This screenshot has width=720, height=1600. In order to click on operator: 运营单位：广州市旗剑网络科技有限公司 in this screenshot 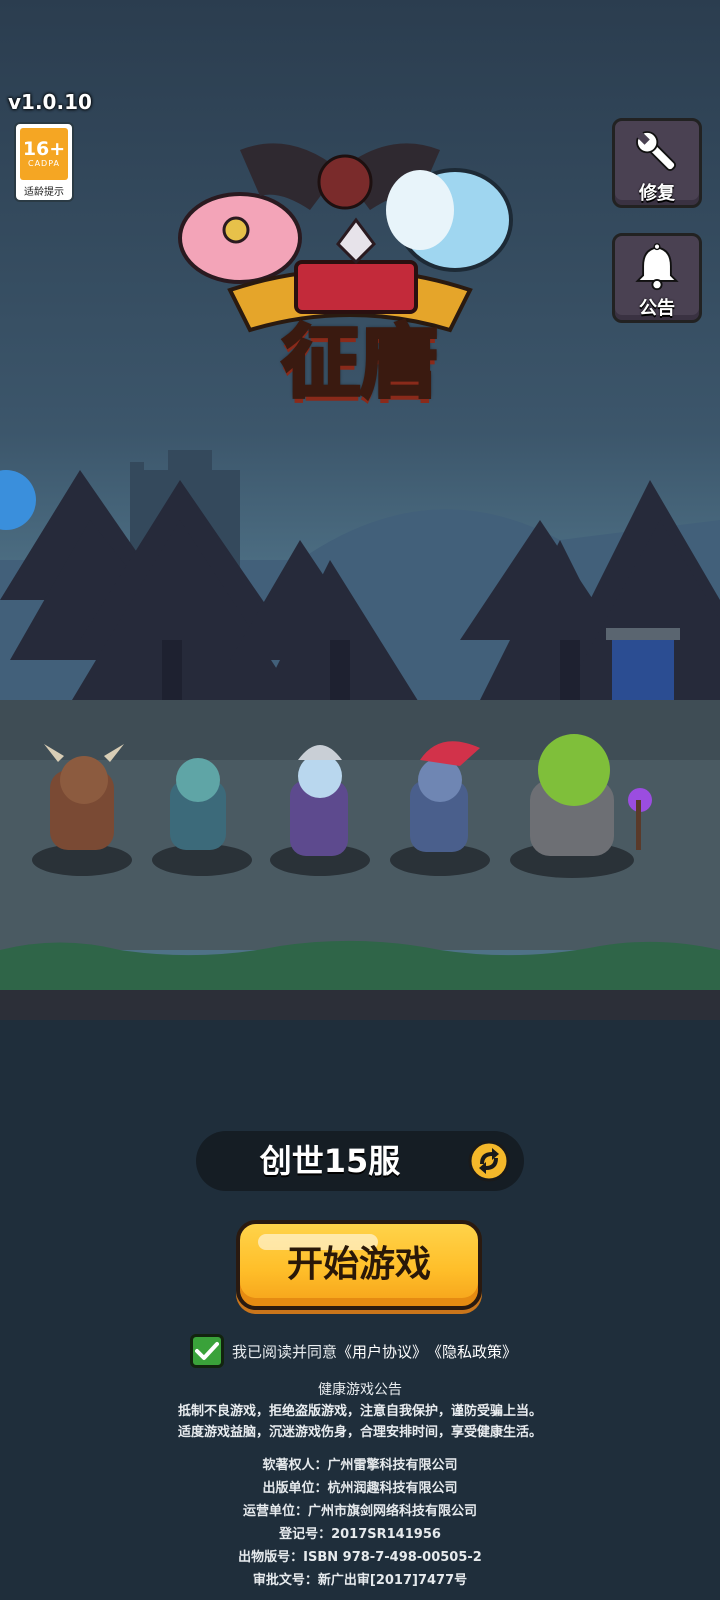, I will do `click(359, 1511)`.